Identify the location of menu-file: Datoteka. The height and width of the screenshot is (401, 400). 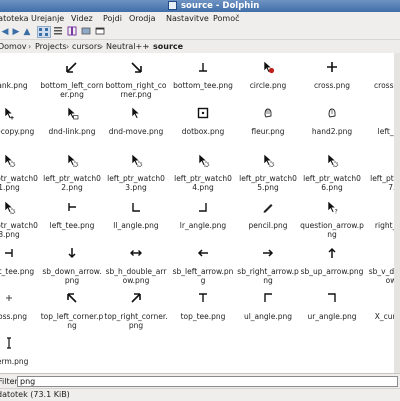
(14, 18).